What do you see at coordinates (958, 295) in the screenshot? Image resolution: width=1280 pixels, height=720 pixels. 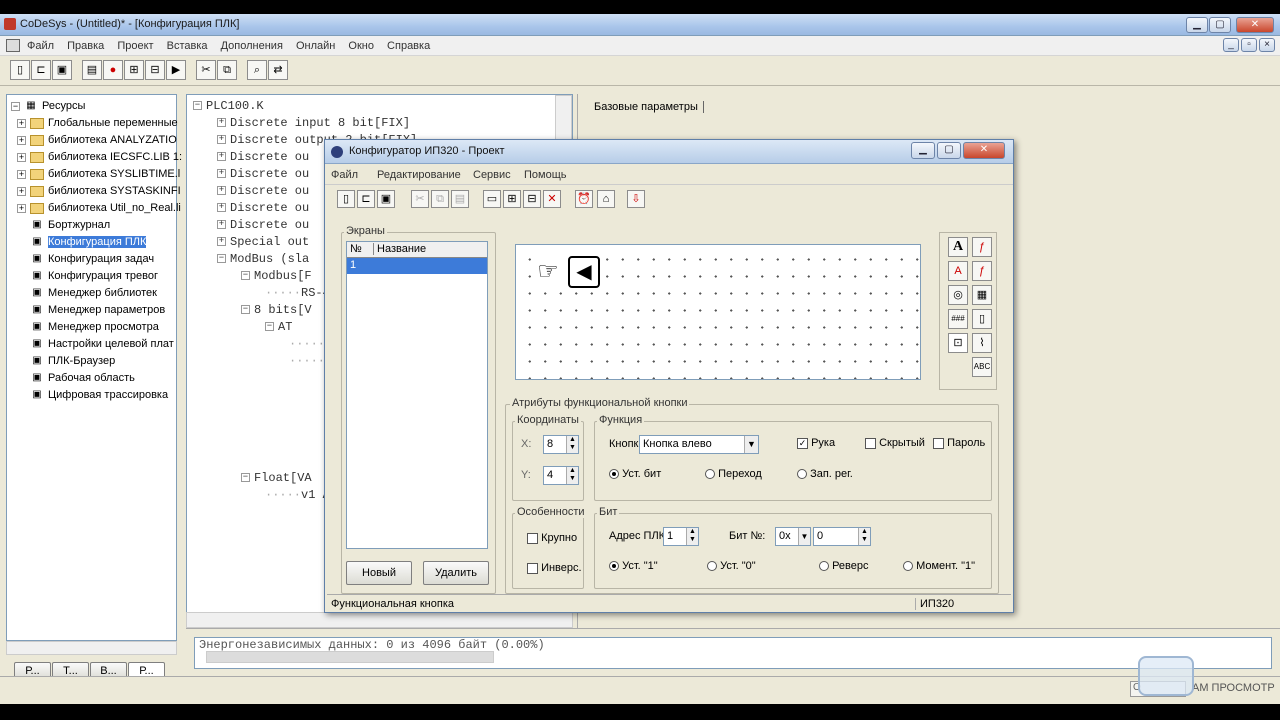 I see `indicator-icon: ◎` at bounding box center [958, 295].